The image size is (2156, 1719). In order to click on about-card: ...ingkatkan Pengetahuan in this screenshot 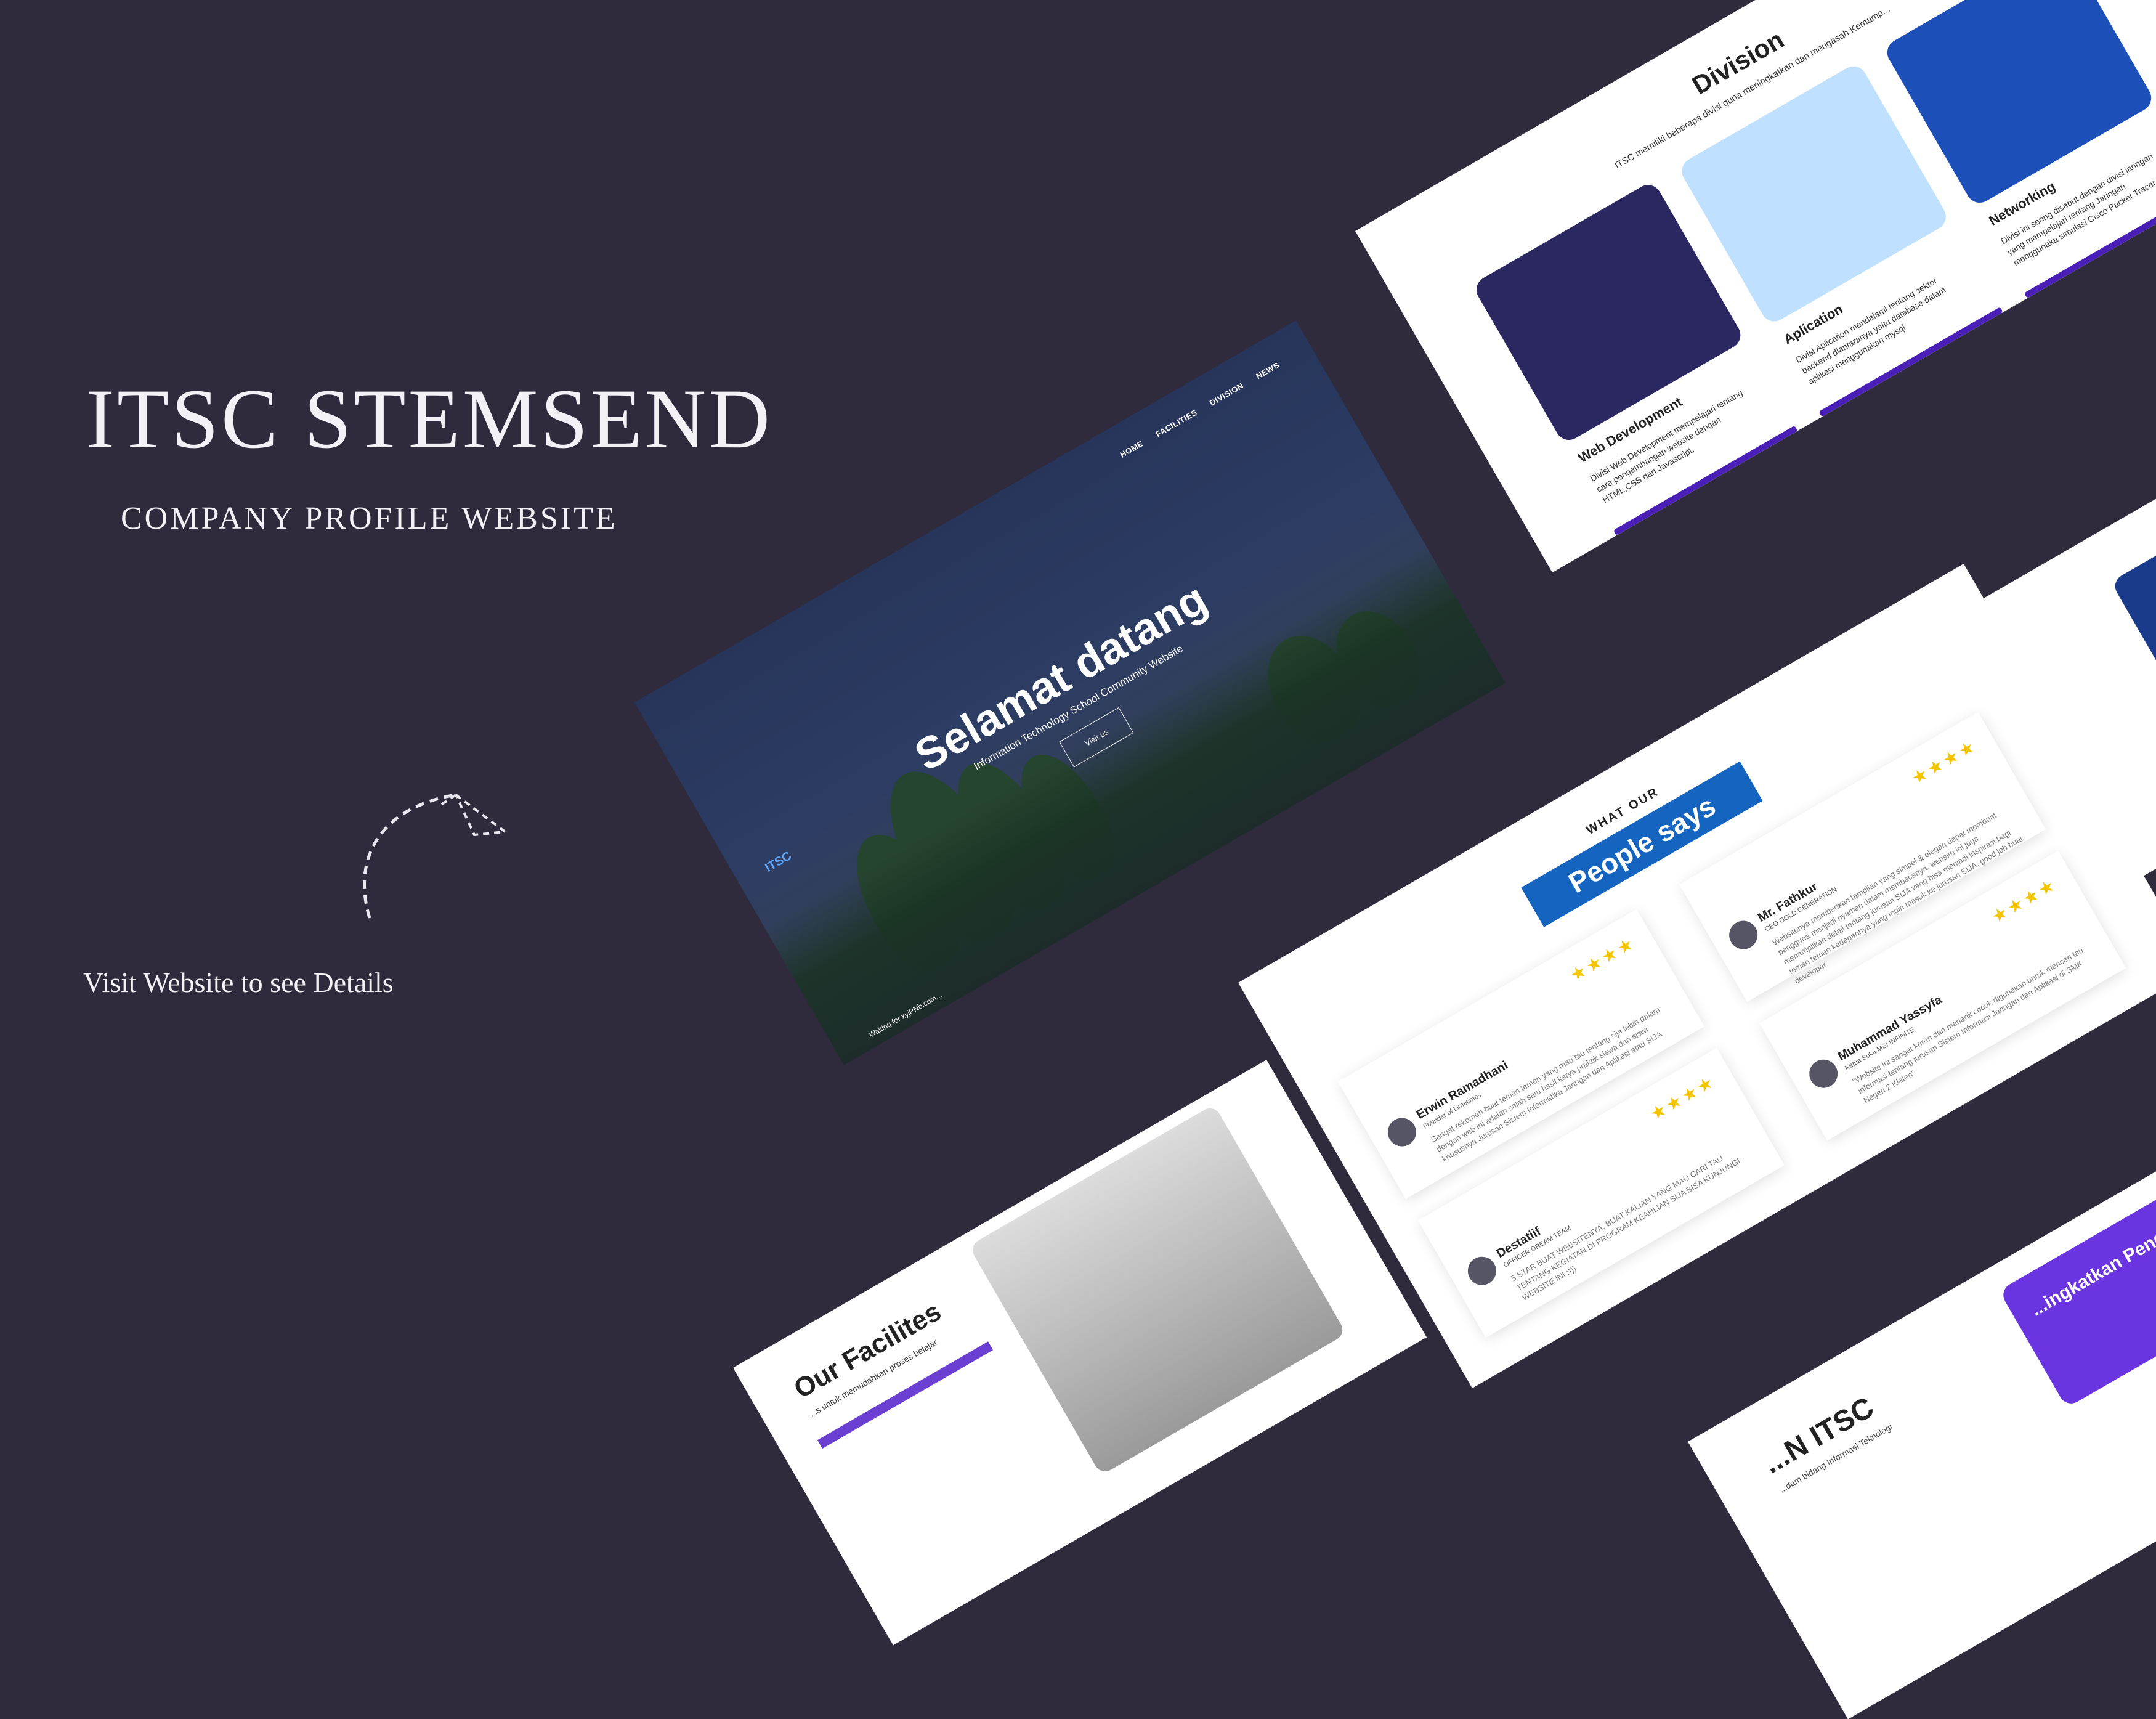, I will do `click(2077, 1275)`.